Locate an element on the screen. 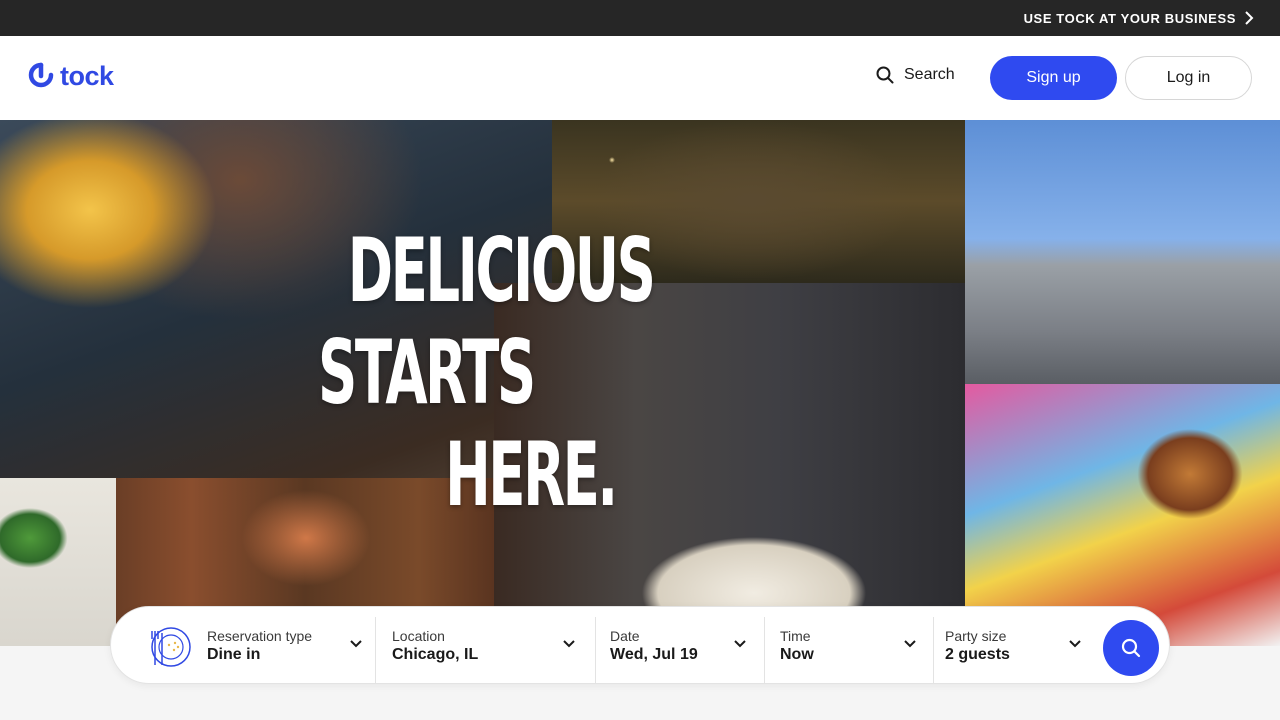 The width and height of the screenshot is (1280, 720). time-value: Now is located at coordinates (797, 654).